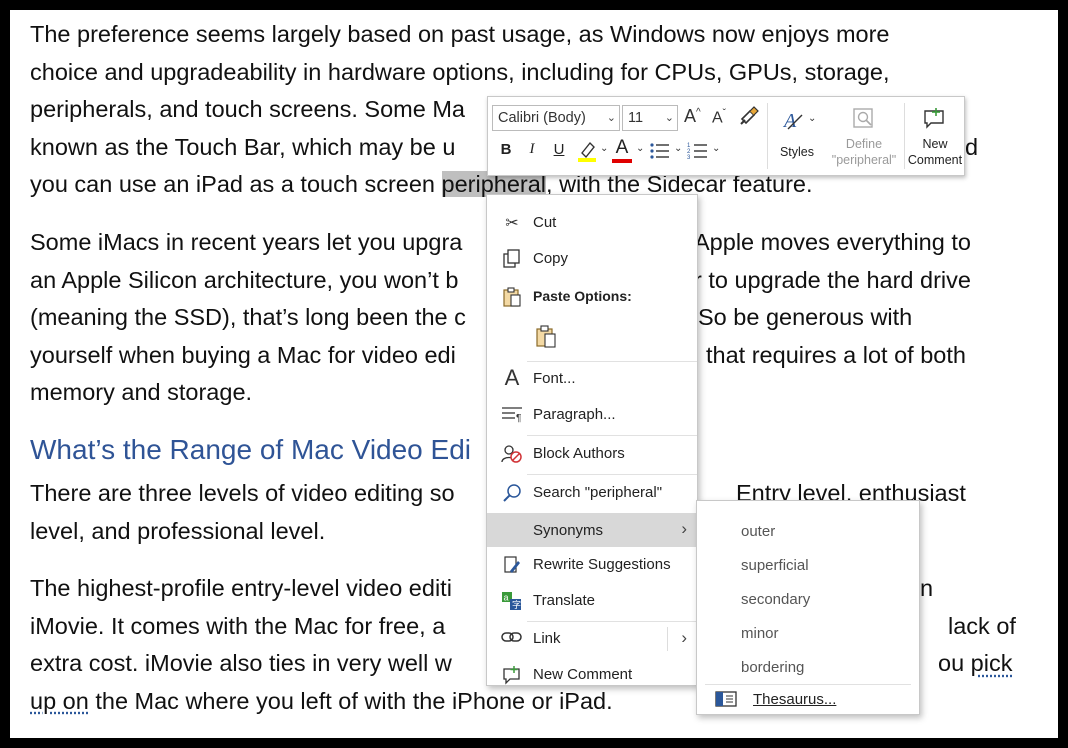  I want to click on menu-item-label: Block Authors, so click(579, 453).